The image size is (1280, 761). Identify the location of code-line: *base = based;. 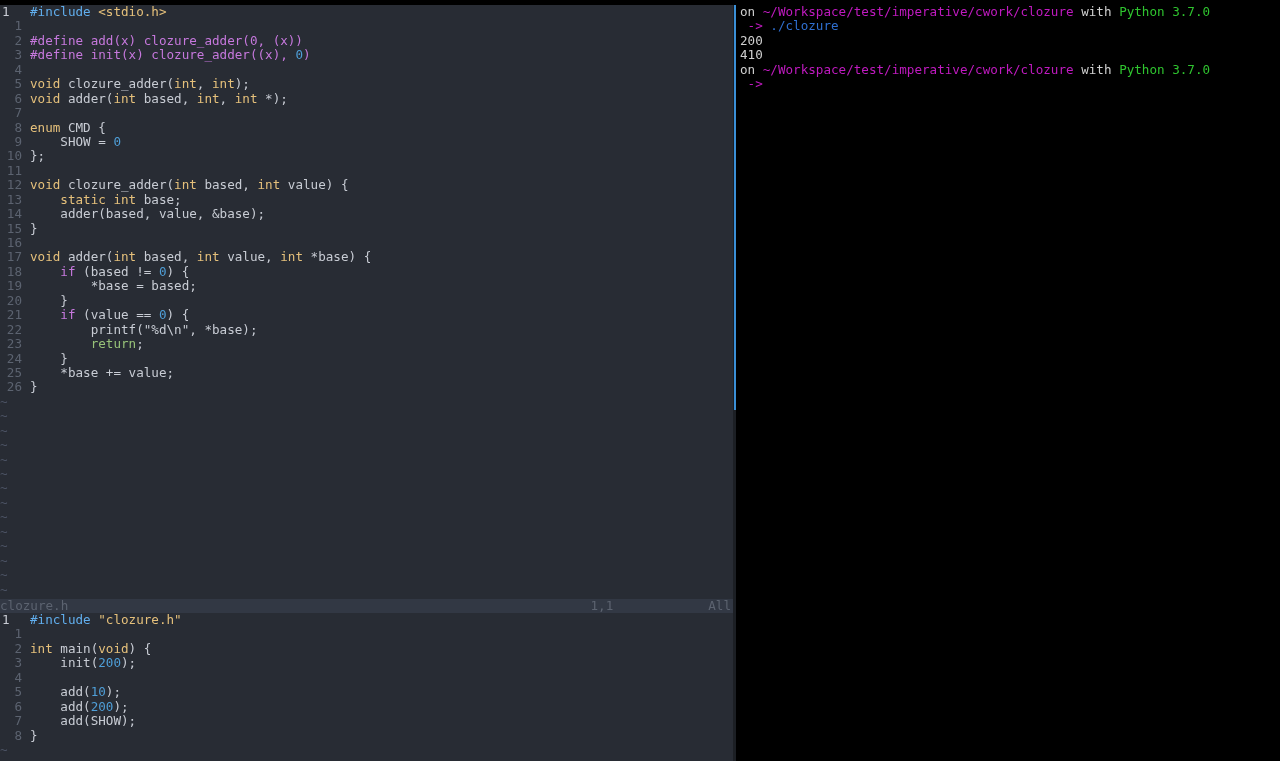
(143, 286).